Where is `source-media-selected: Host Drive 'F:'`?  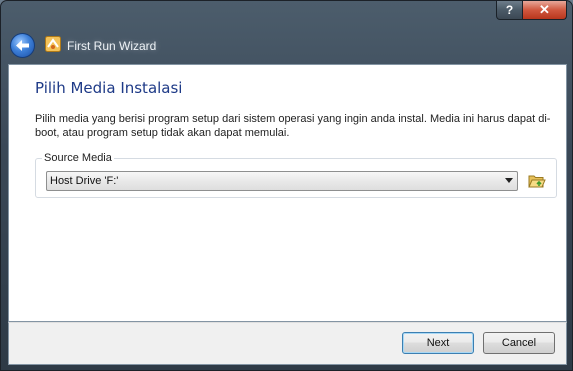
source-media-selected: Host Drive 'F:' is located at coordinates (84, 181).